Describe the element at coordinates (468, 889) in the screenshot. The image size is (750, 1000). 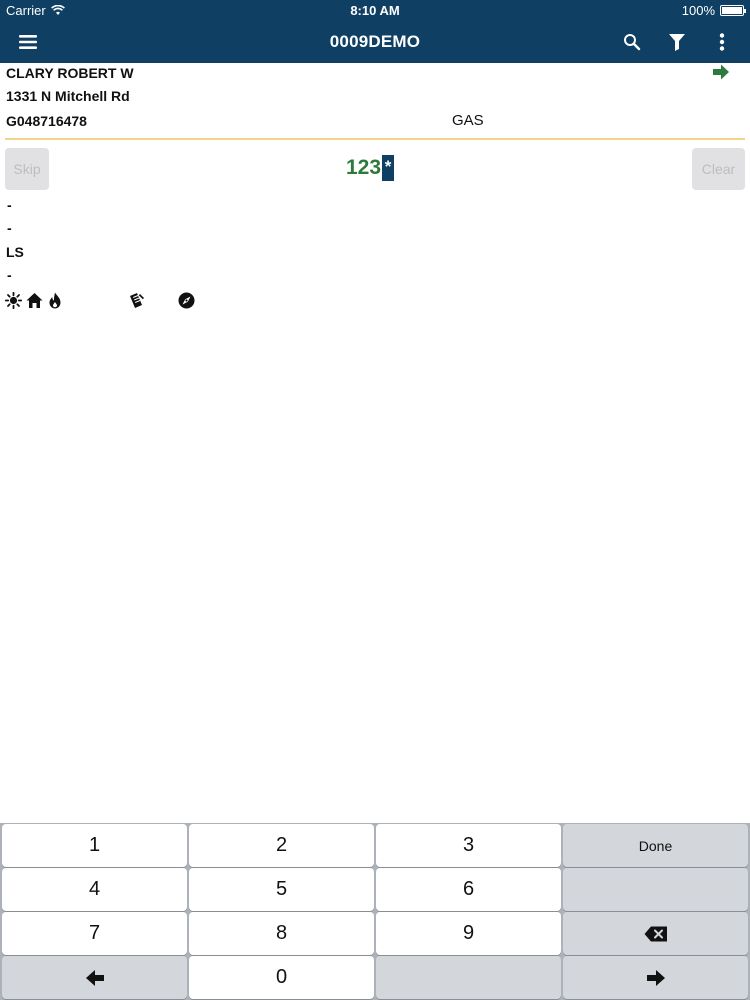
I see `key-6: 6` at that location.